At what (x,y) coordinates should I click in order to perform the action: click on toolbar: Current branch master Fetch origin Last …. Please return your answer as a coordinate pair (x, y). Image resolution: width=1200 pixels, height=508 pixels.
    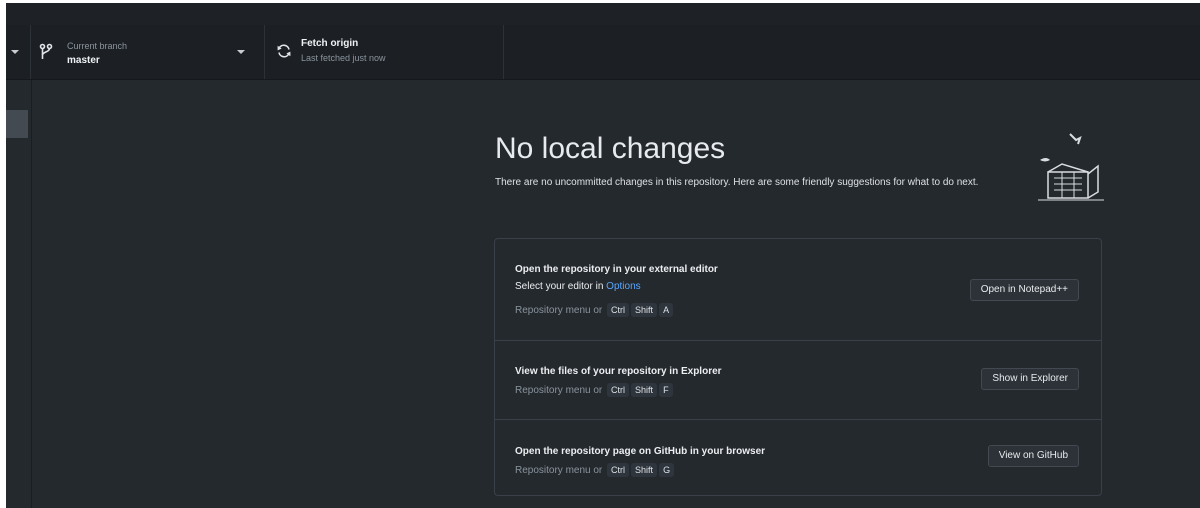
    Looking at the image, I should click on (603, 52).